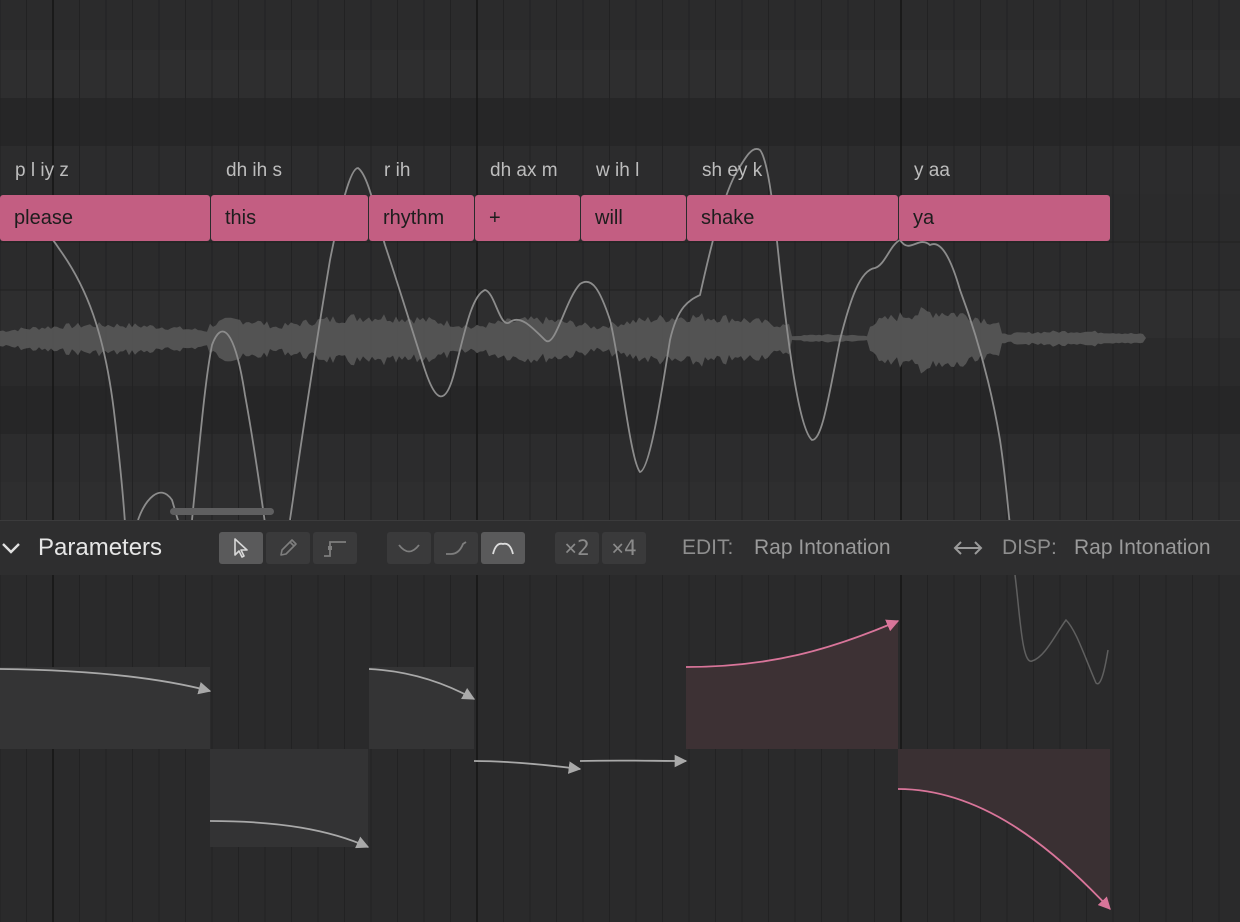  Describe the element at coordinates (932, 170) in the screenshot. I see `phoneme-label: y aa` at that location.